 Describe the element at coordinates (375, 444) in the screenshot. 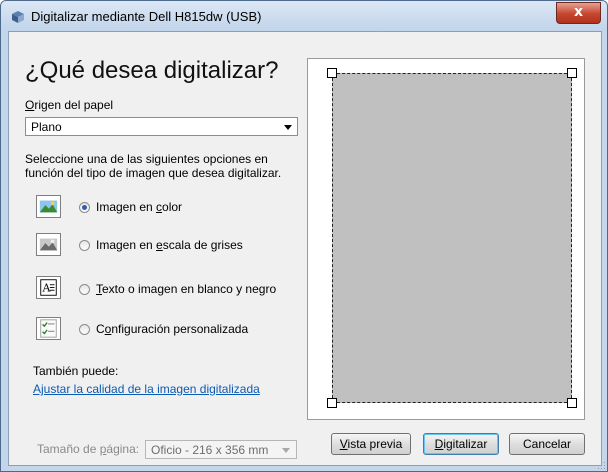

I see `preview-button-rest: ista previa` at that location.